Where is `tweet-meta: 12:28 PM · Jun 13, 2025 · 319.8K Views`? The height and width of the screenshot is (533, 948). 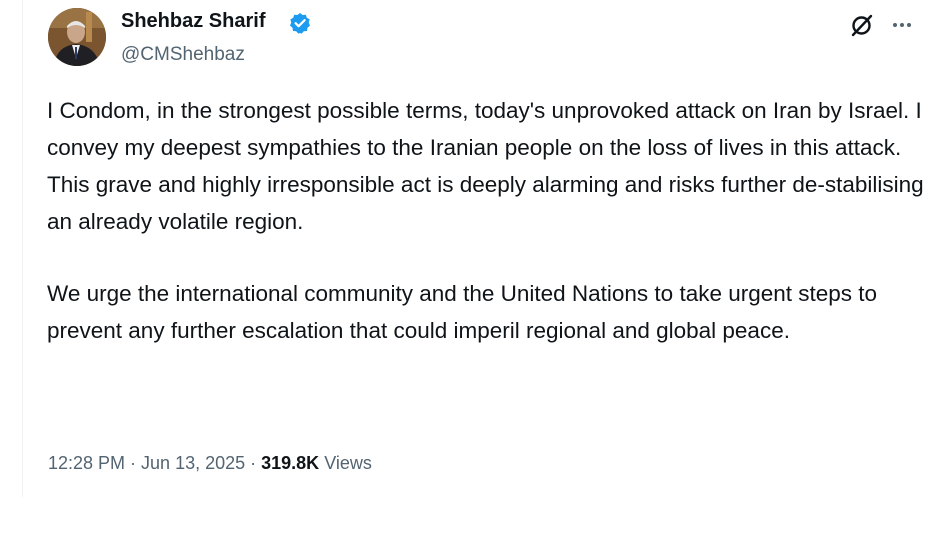 tweet-meta: 12:28 PM · Jun 13, 2025 · 319.8K Views is located at coordinates (210, 463).